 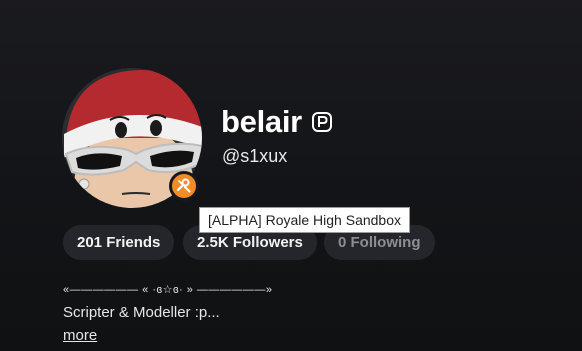 I want to click on avatar-container, so click(x=132, y=138).